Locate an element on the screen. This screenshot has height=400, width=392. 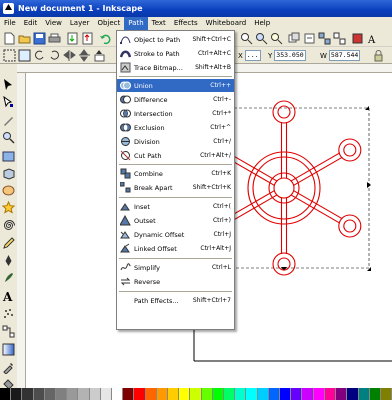
menu-item-intersection: Intersection Ctrl+* is located at coordinates (175, 113).